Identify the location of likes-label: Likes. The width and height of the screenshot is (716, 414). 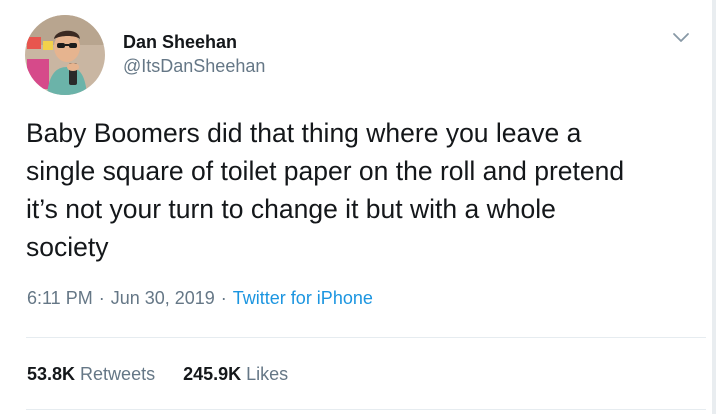
(267, 374).